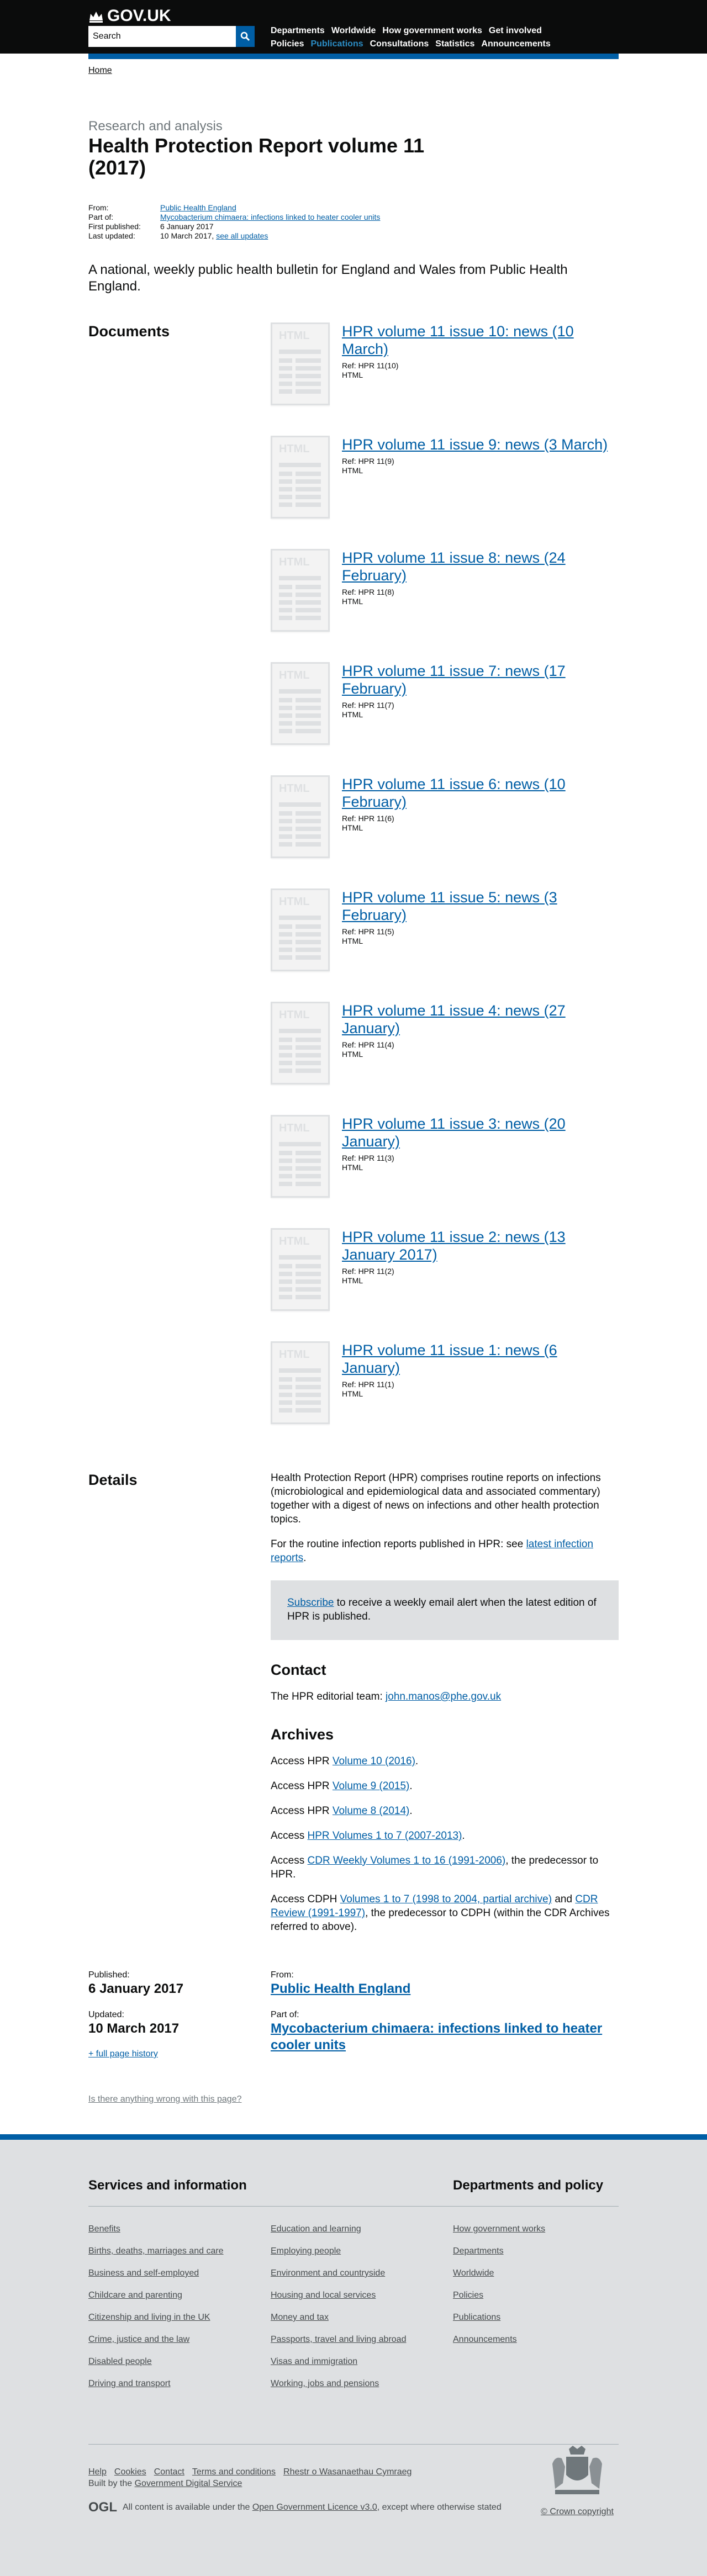 The image size is (707, 2576). I want to click on footer-meta-link-terms-and-conditions: Terms and conditions, so click(234, 2472).